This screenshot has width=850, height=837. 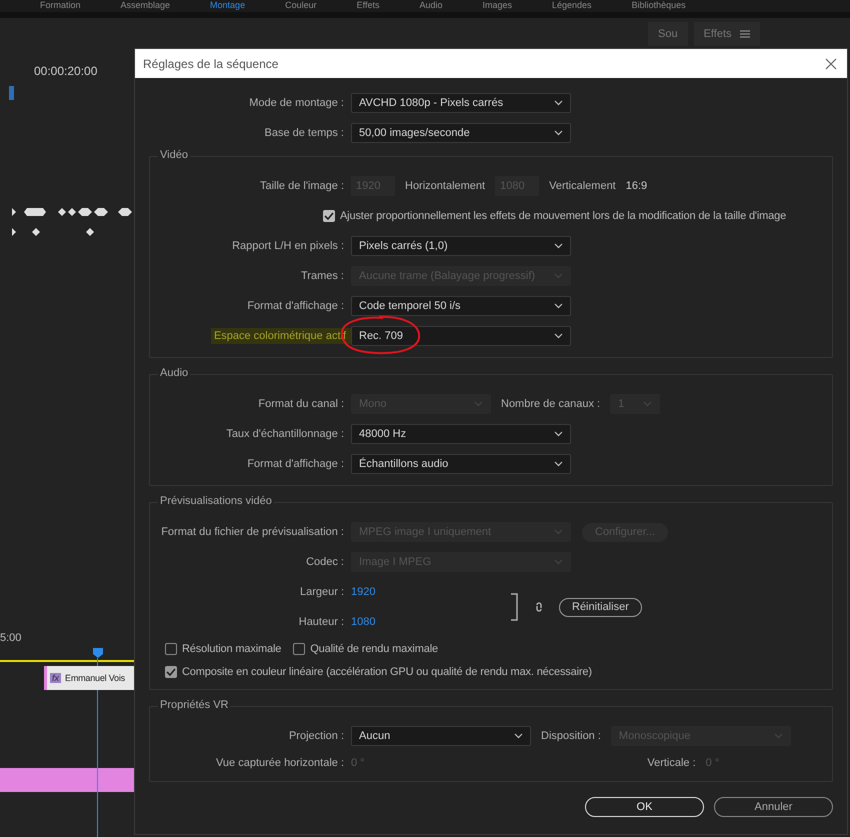 I want to click on dropdown: Pixels carrés (1,0), so click(x=461, y=246).